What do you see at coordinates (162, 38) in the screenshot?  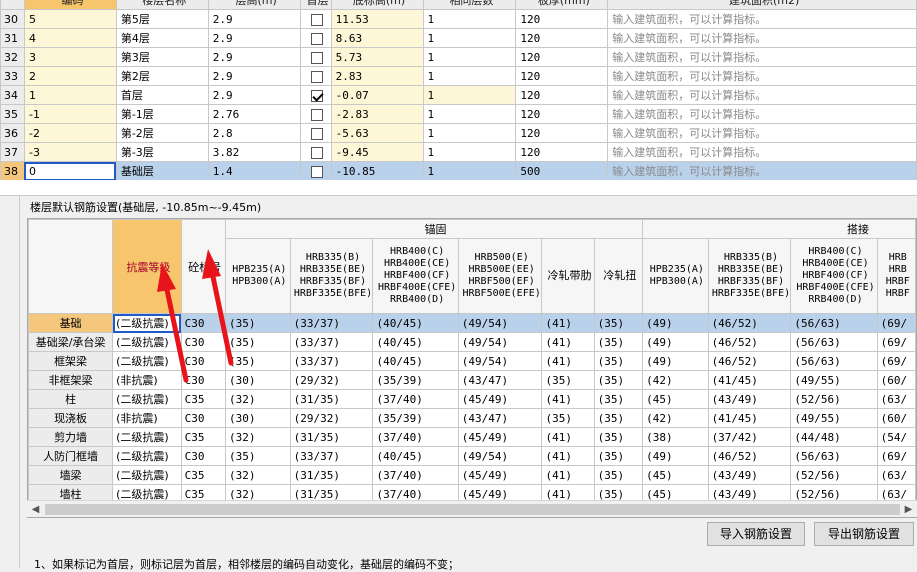 I see `floor-name-cell: 第4层` at bounding box center [162, 38].